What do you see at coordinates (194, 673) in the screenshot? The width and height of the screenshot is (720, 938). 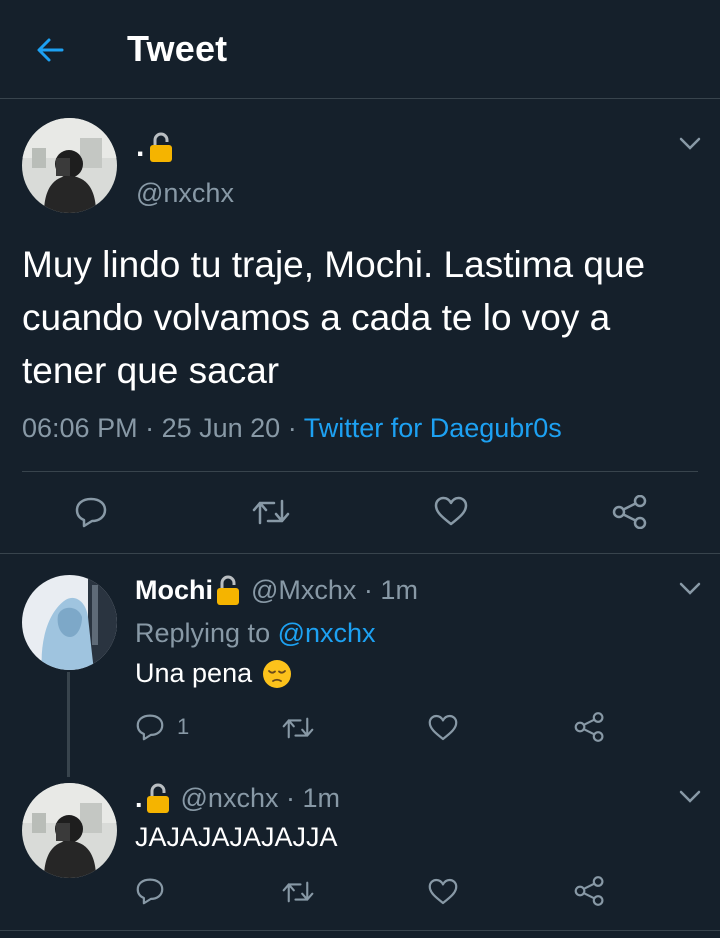 I see `reply-text: Una pena` at bounding box center [194, 673].